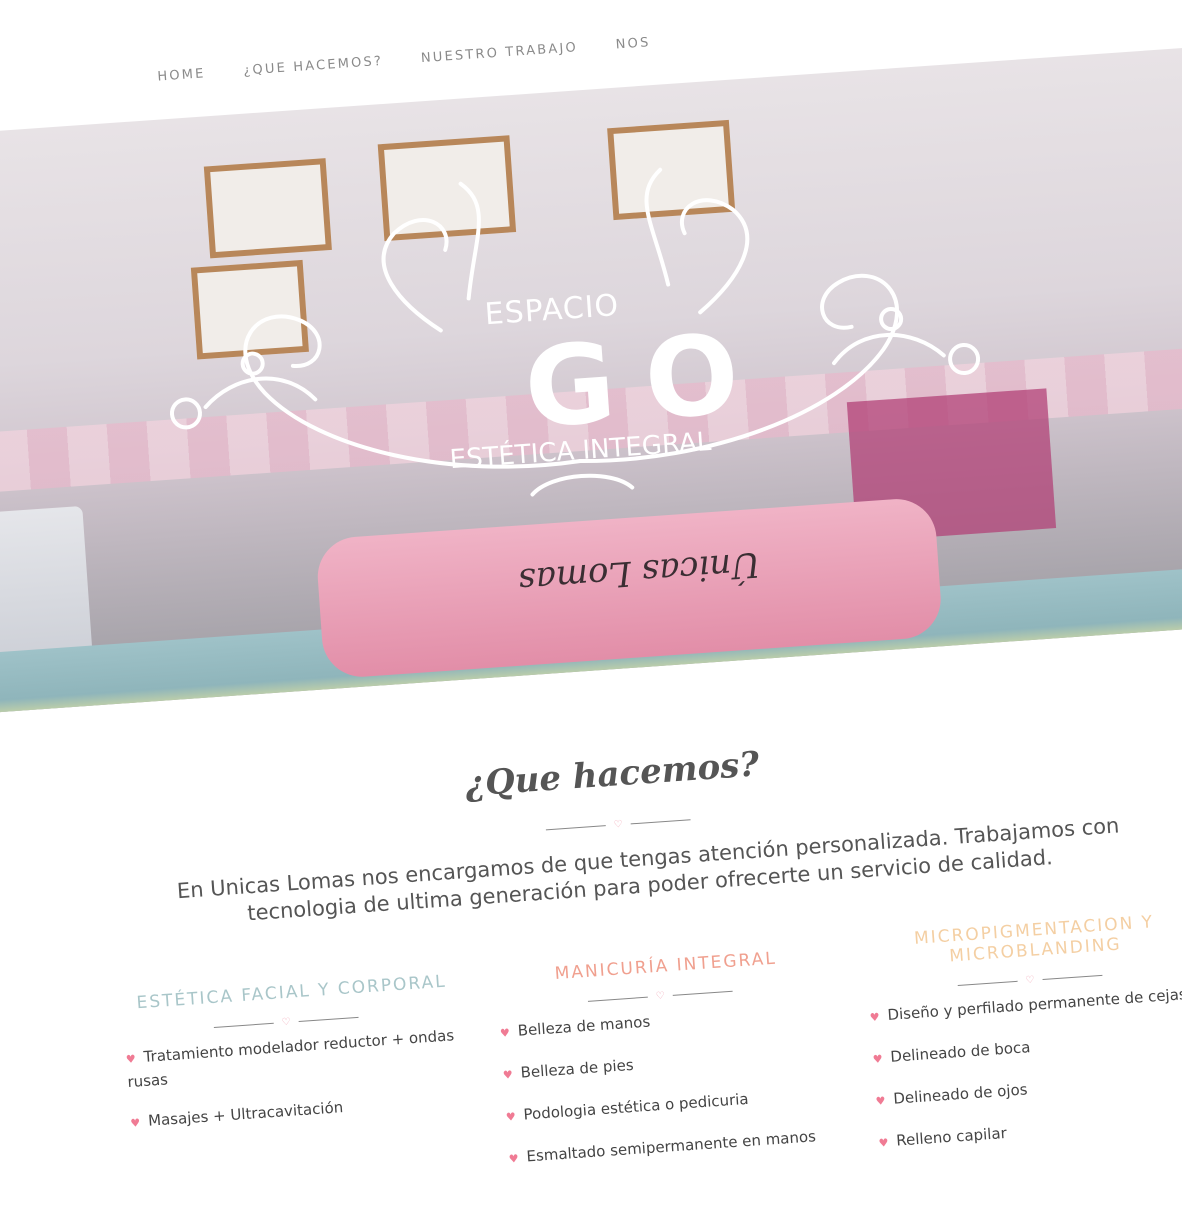 This screenshot has height=1230, width=1182. Describe the element at coordinates (672, 1063) in the screenshot. I see `list-item: ♥ Belleza de pies` at that location.